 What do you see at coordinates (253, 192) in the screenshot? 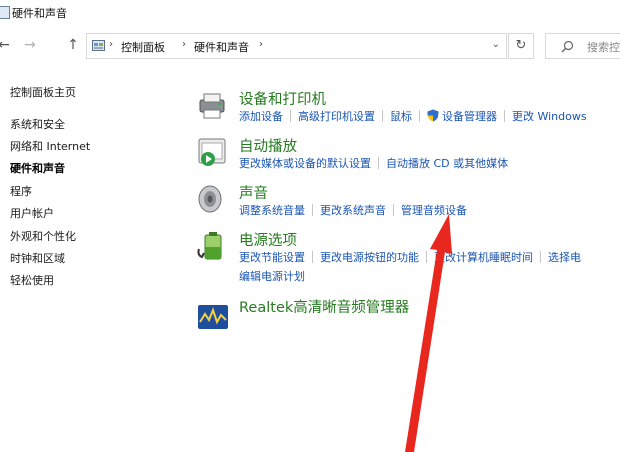
I see `category-title-sound: 声音` at bounding box center [253, 192].